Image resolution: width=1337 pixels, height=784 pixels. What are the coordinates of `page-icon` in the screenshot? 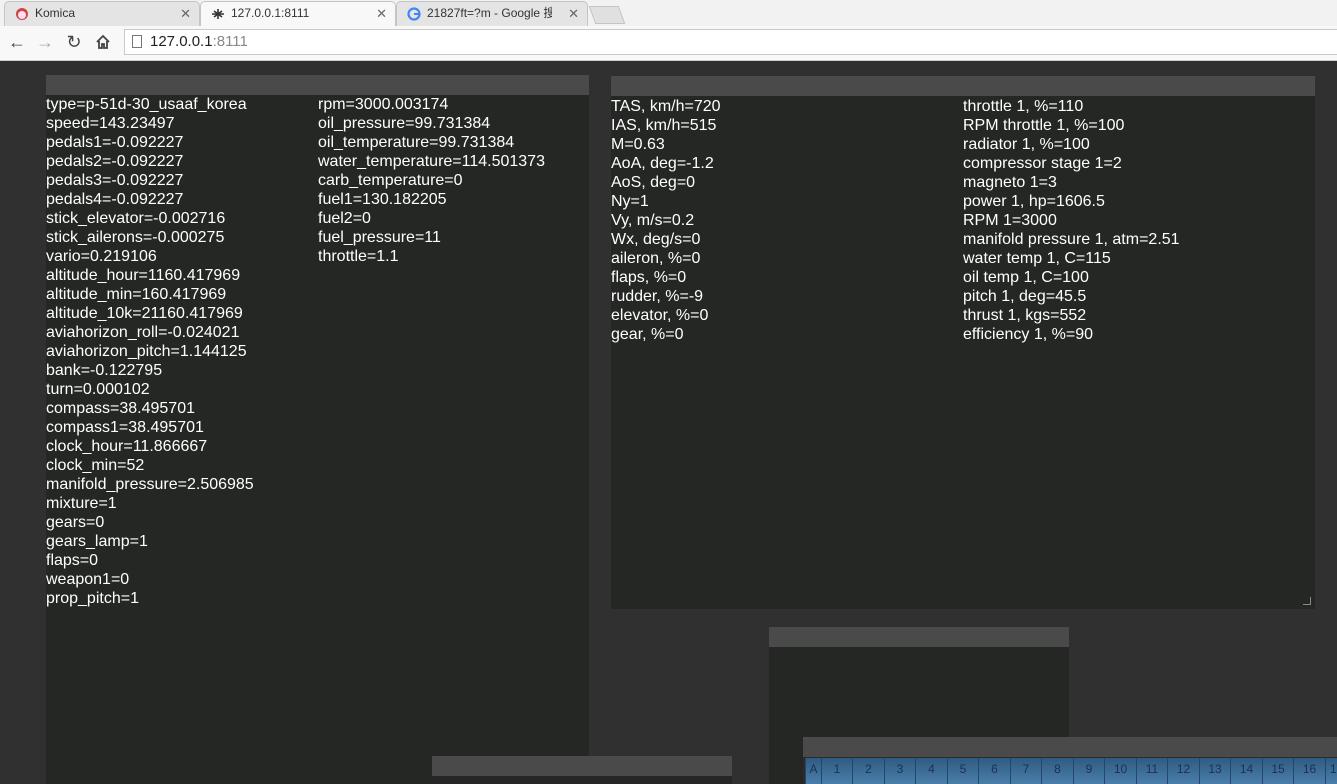 It's located at (137, 41).